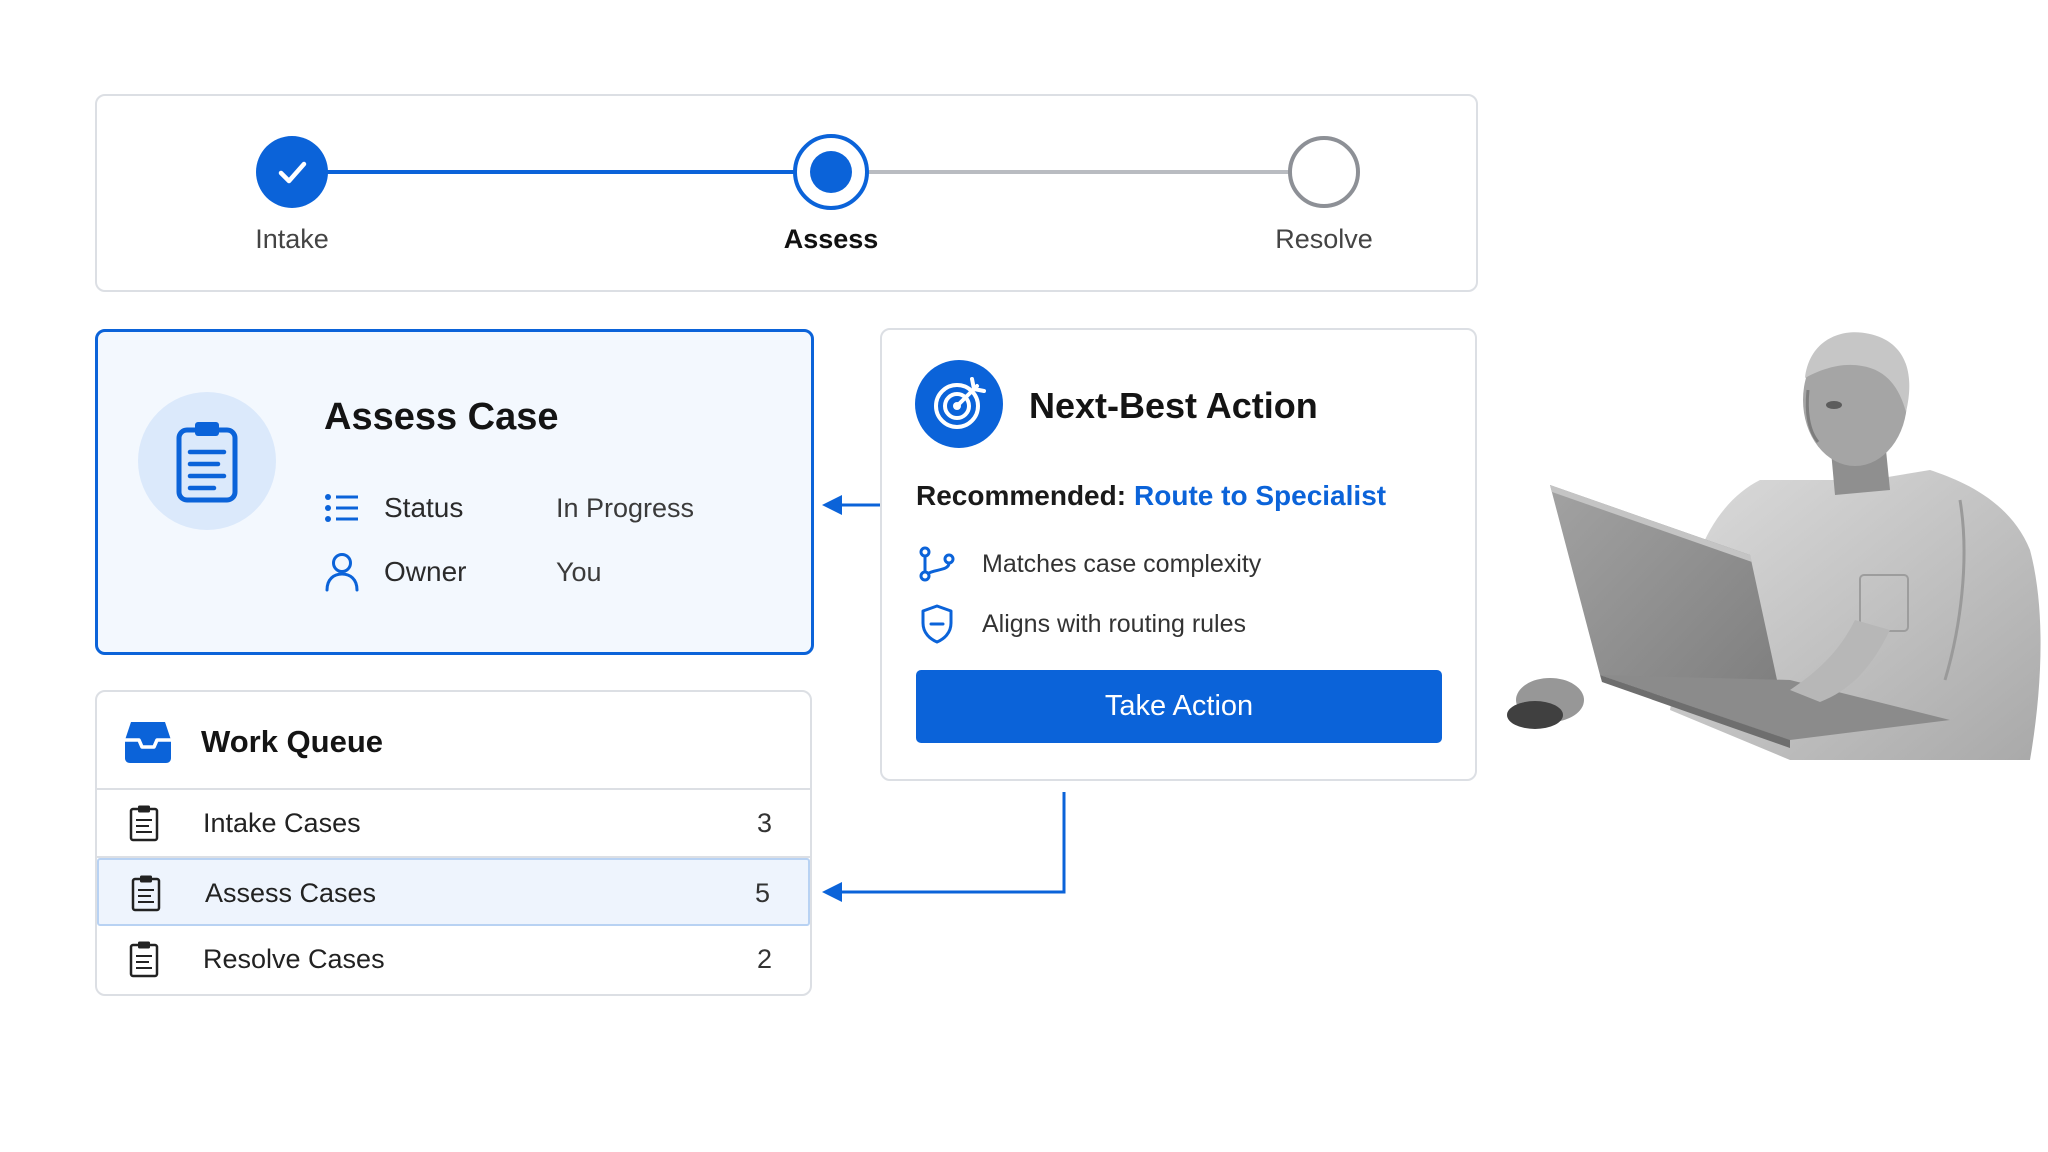 The image size is (2048, 1152). I want to click on inbox-icon, so click(148, 742).